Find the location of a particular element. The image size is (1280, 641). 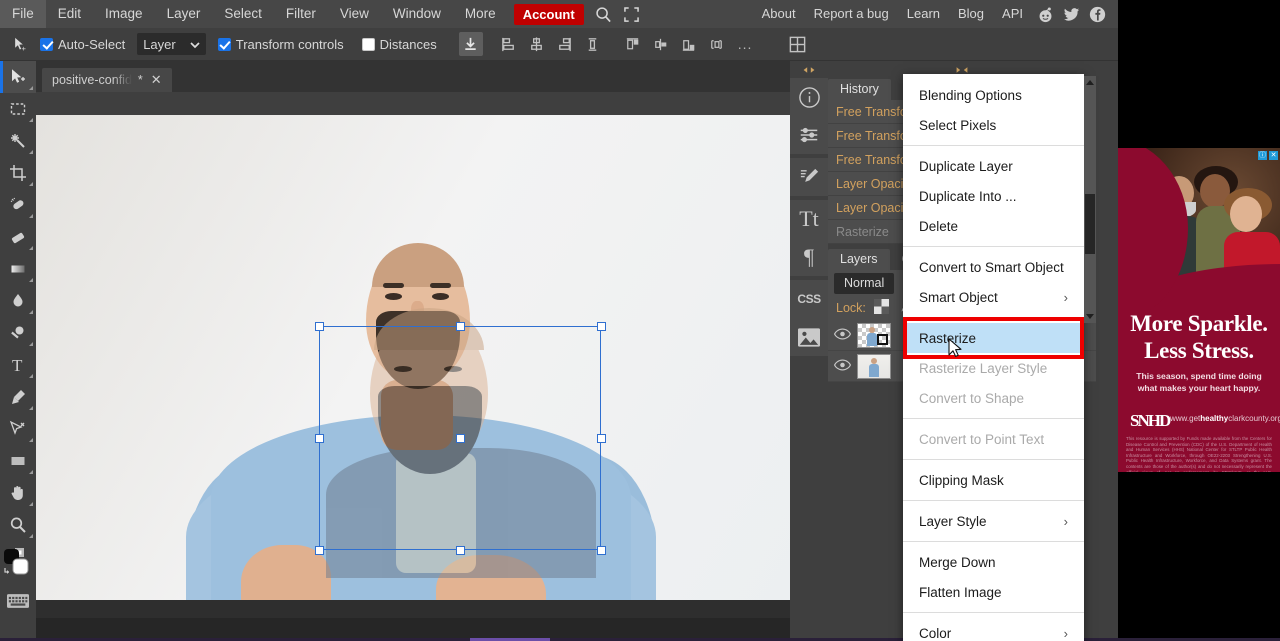

distribute-spacing-icon is located at coordinates (717, 44).